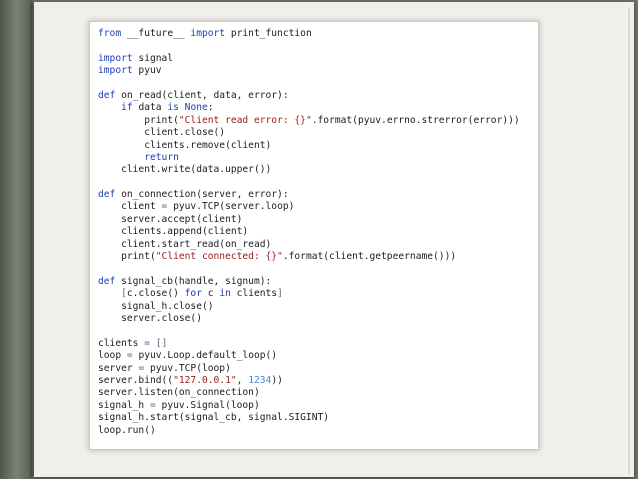 The width and height of the screenshot is (638, 479). Describe the element at coordinates (15, 239) in the screenshot. I see `notebook-binder` at that location.